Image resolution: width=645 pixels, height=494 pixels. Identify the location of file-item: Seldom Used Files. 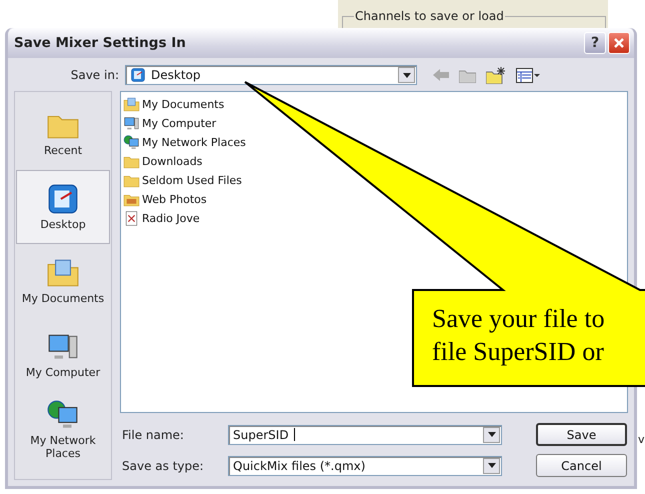
(192, 180).